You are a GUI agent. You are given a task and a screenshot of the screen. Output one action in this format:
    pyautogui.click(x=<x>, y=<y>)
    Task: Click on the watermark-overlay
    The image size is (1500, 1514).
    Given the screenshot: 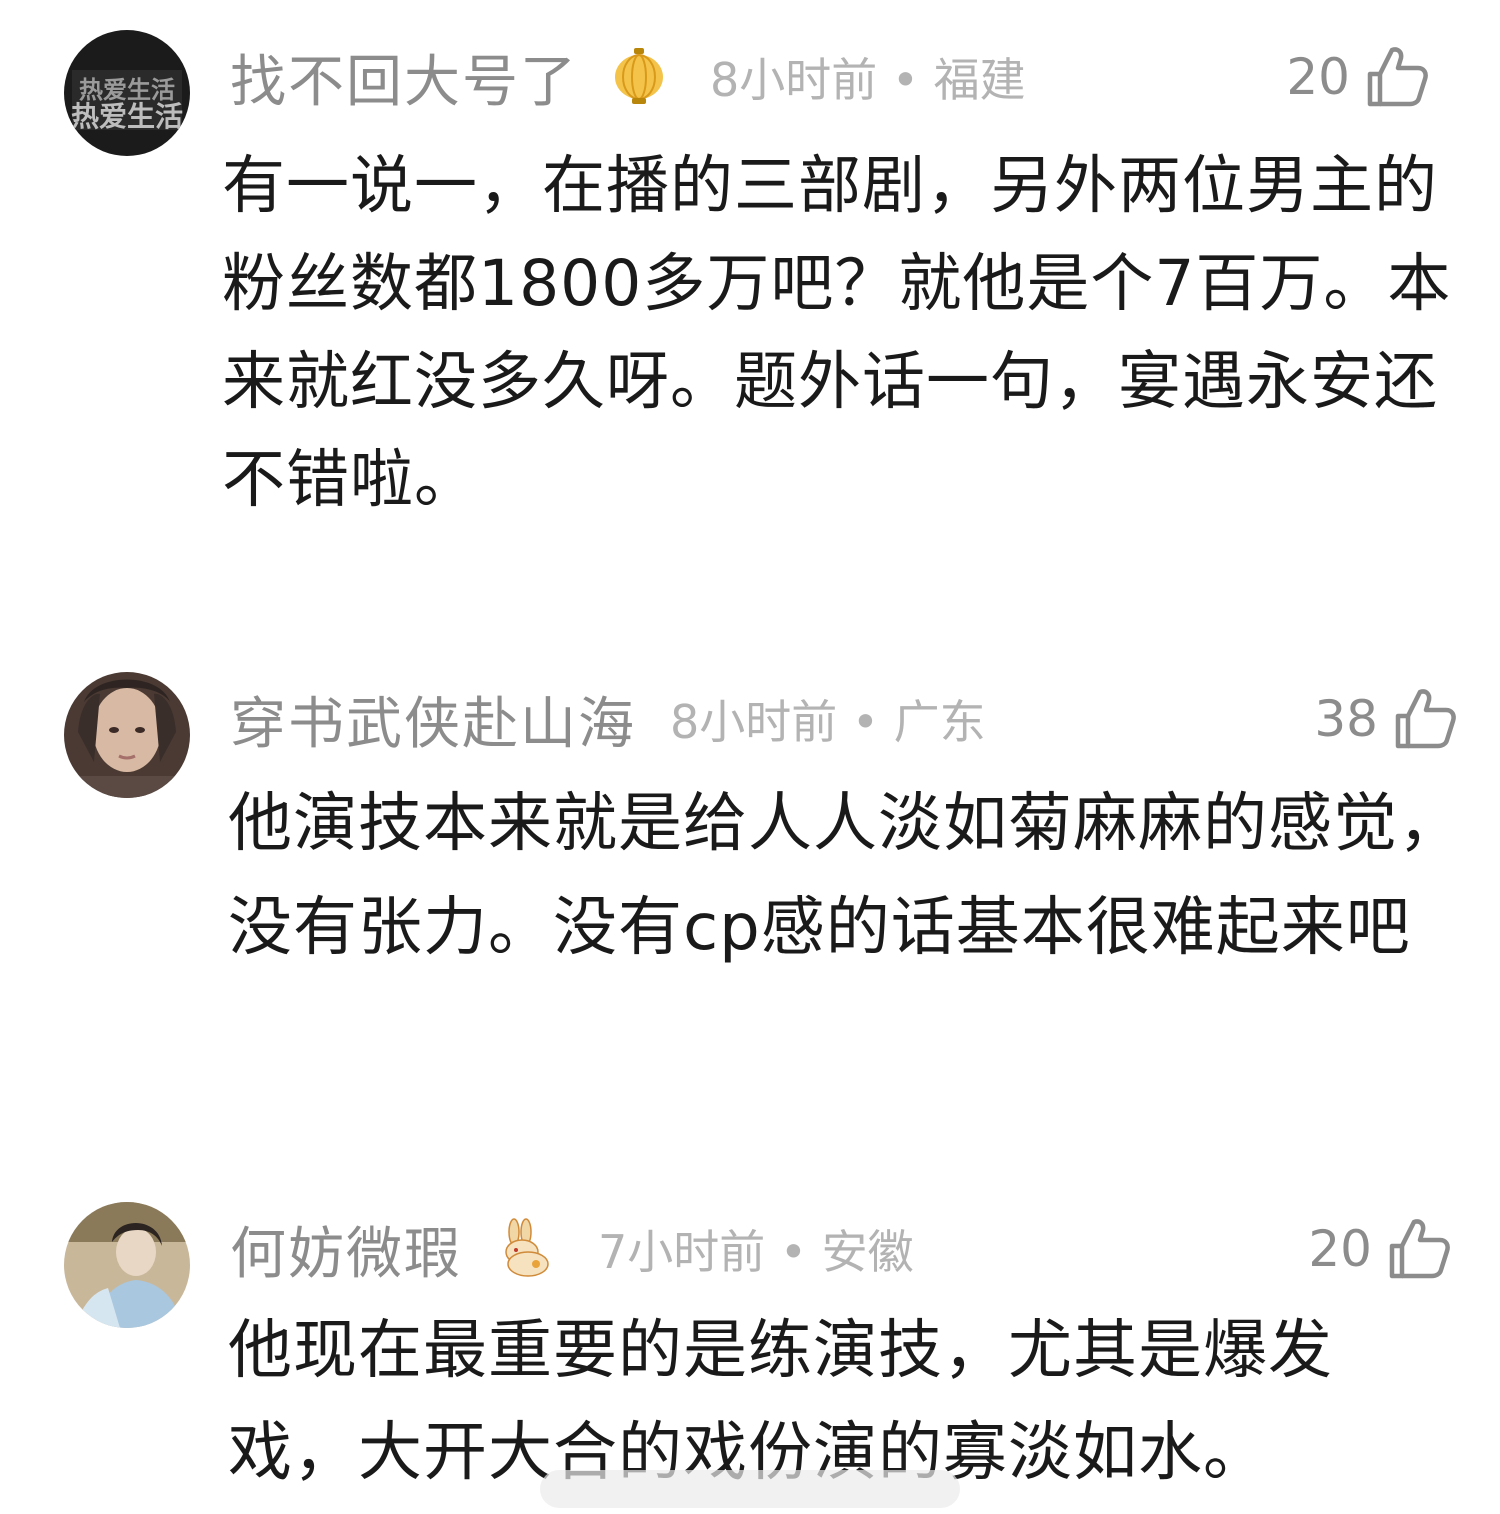 What is the action you would take?
    pyautogui.click(x=750, y=1489)
    